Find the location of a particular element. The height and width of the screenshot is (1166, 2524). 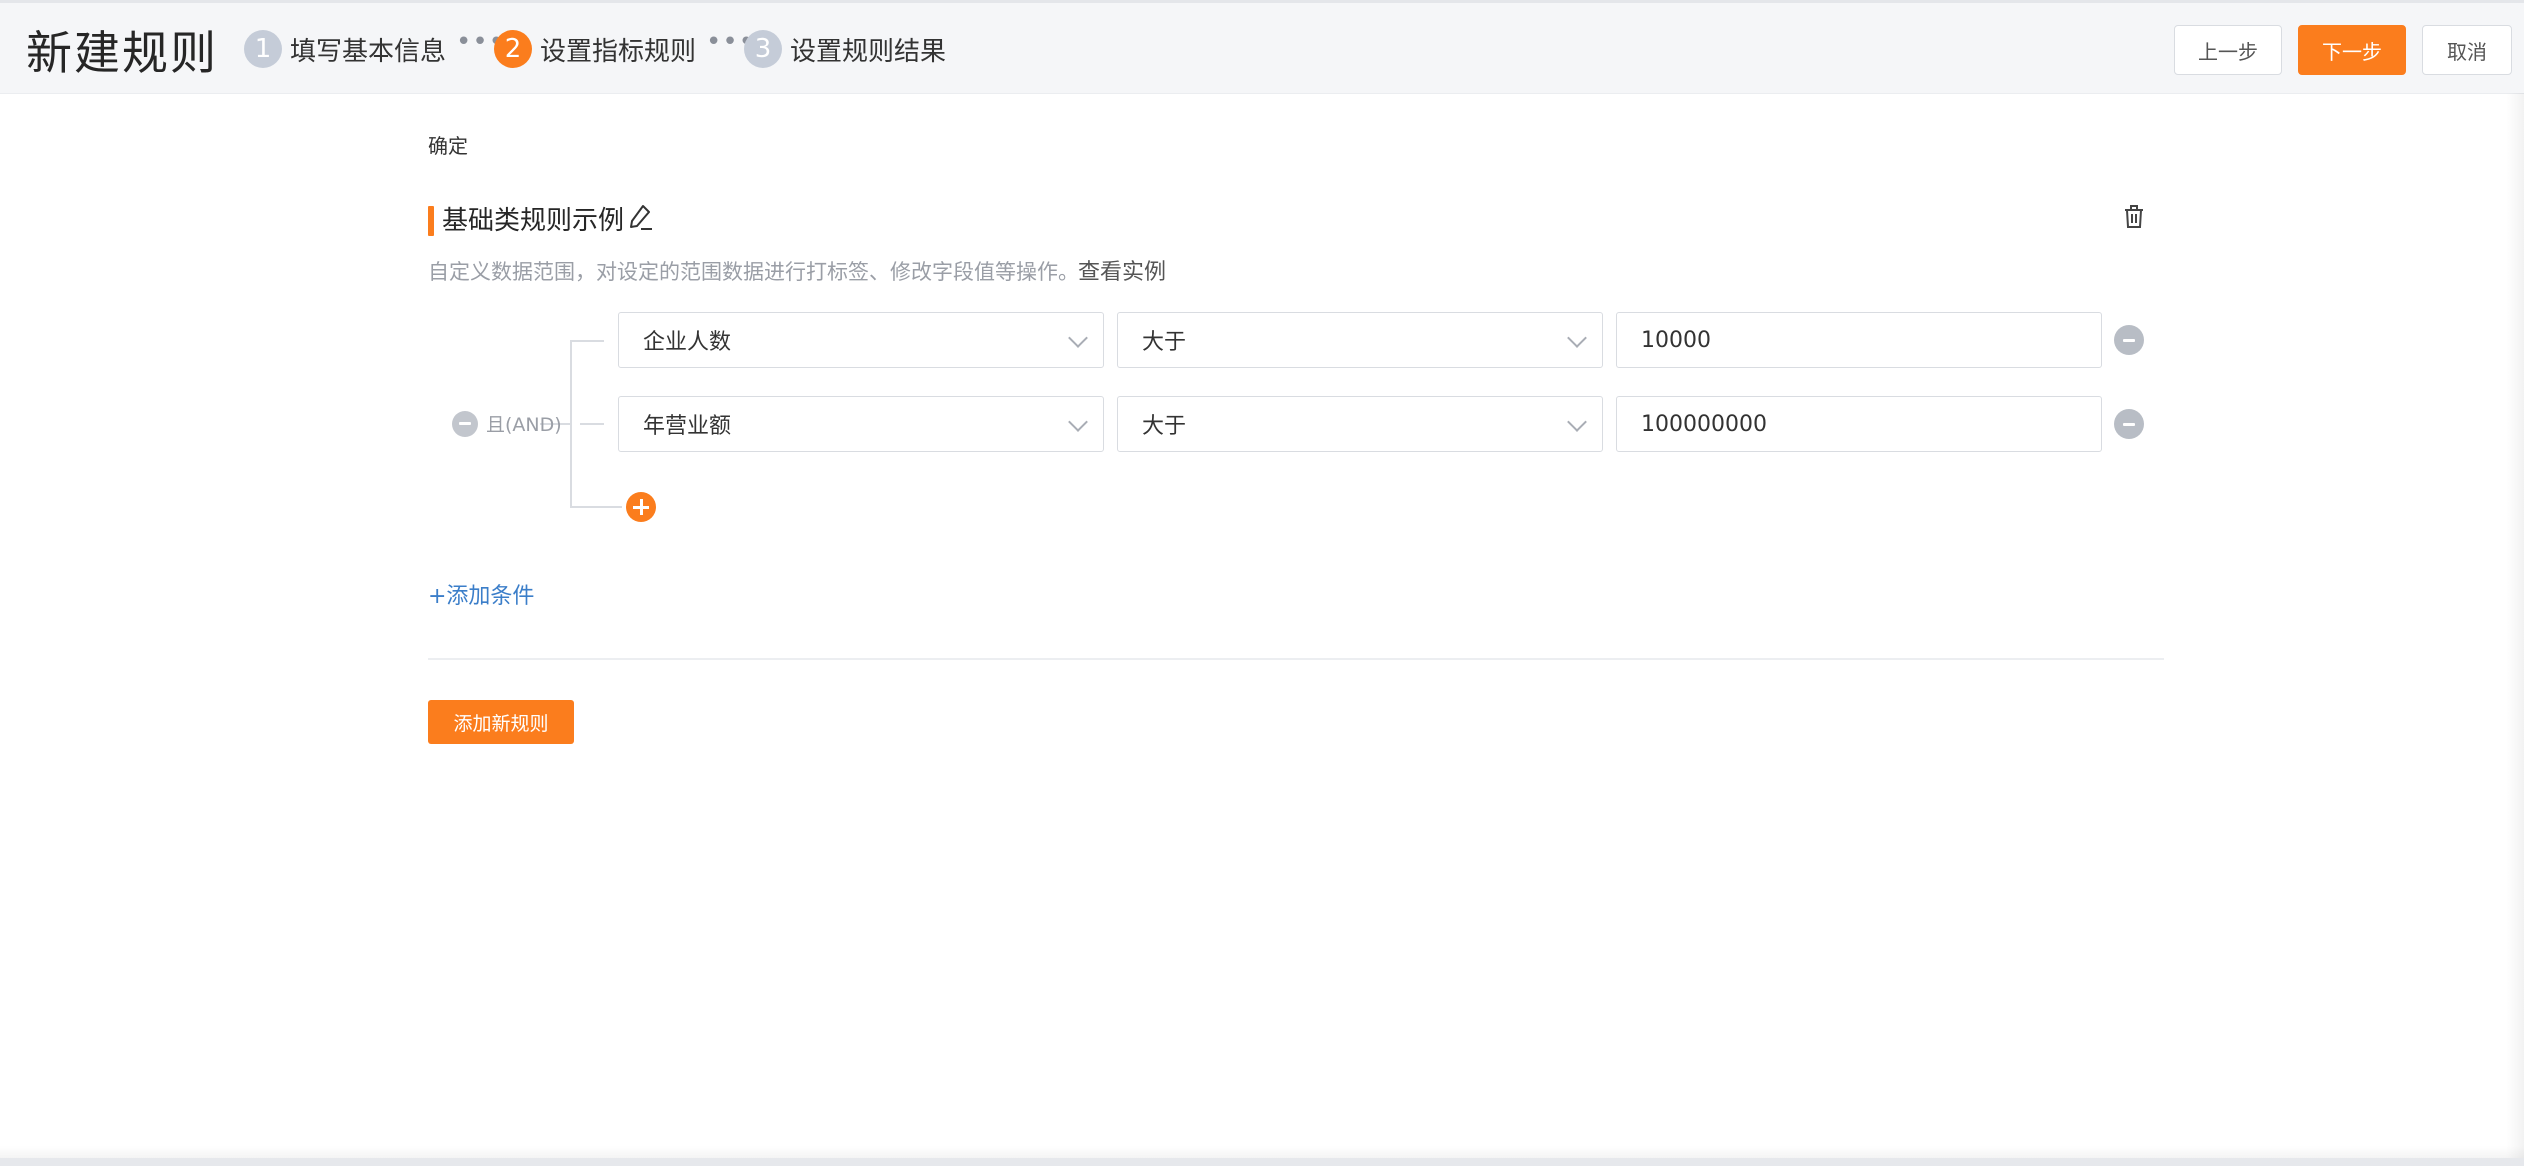

step-3: 3 设置规则结果 is located at coordinates (845, 49).